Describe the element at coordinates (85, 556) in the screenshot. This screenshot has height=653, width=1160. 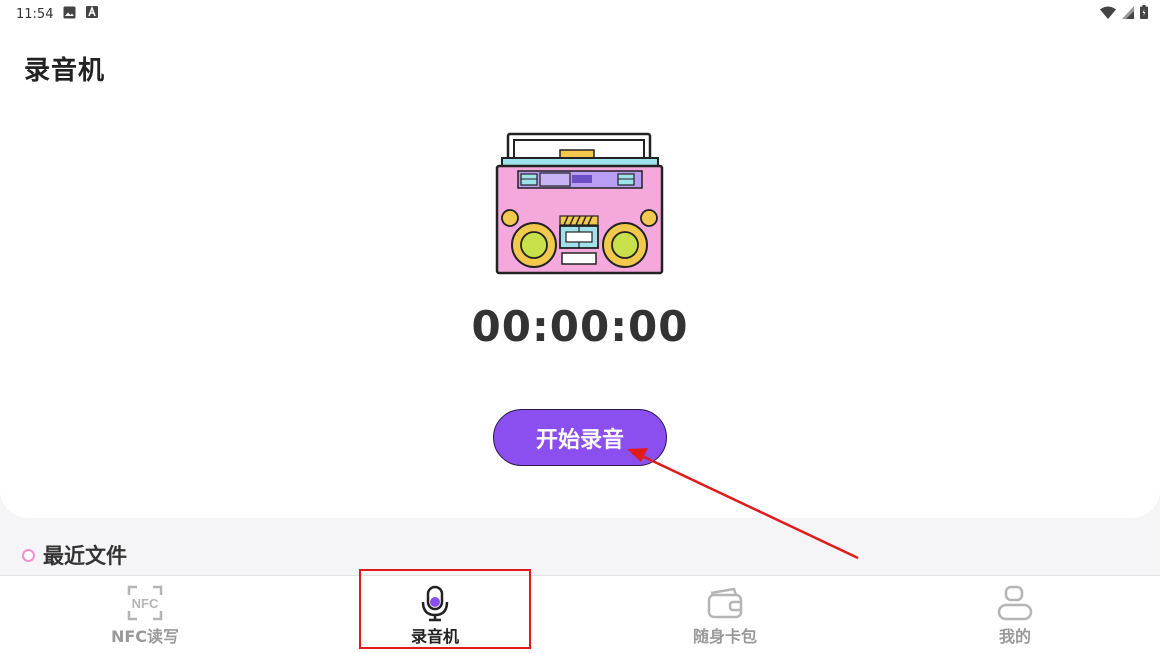
I see `recent-files-title: 最近文件` at that location.